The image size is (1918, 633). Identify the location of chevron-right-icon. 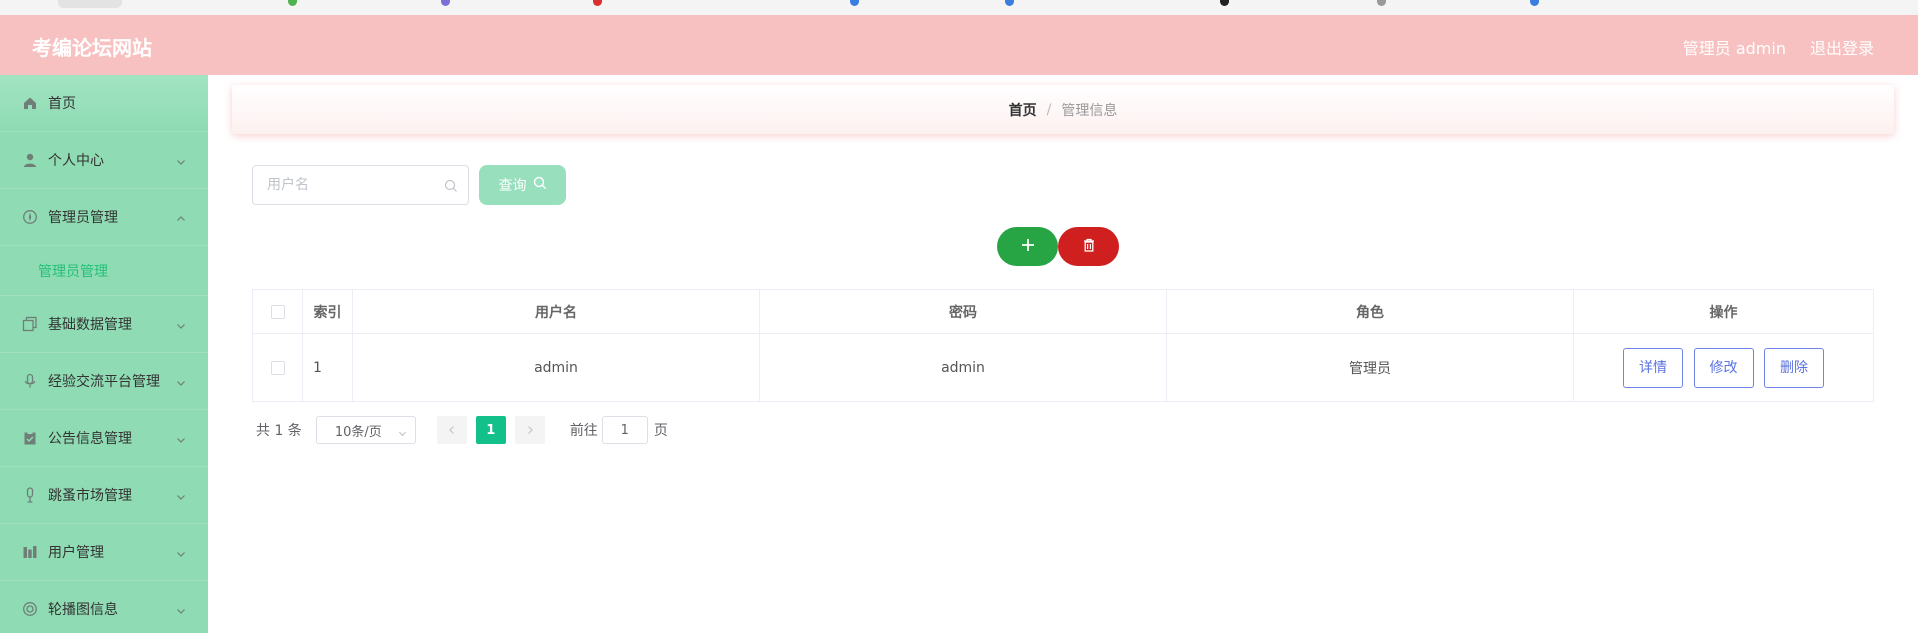
(530, 430).